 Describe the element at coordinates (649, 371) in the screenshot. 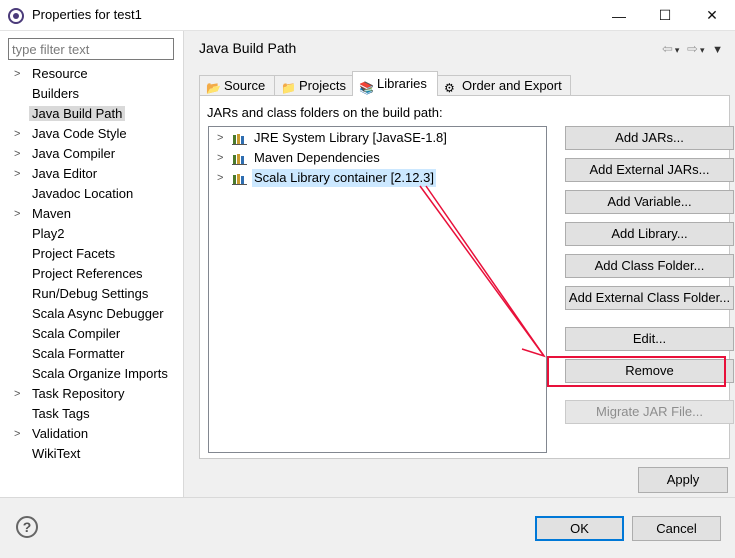

I see `remove-button: Remove` at that location.